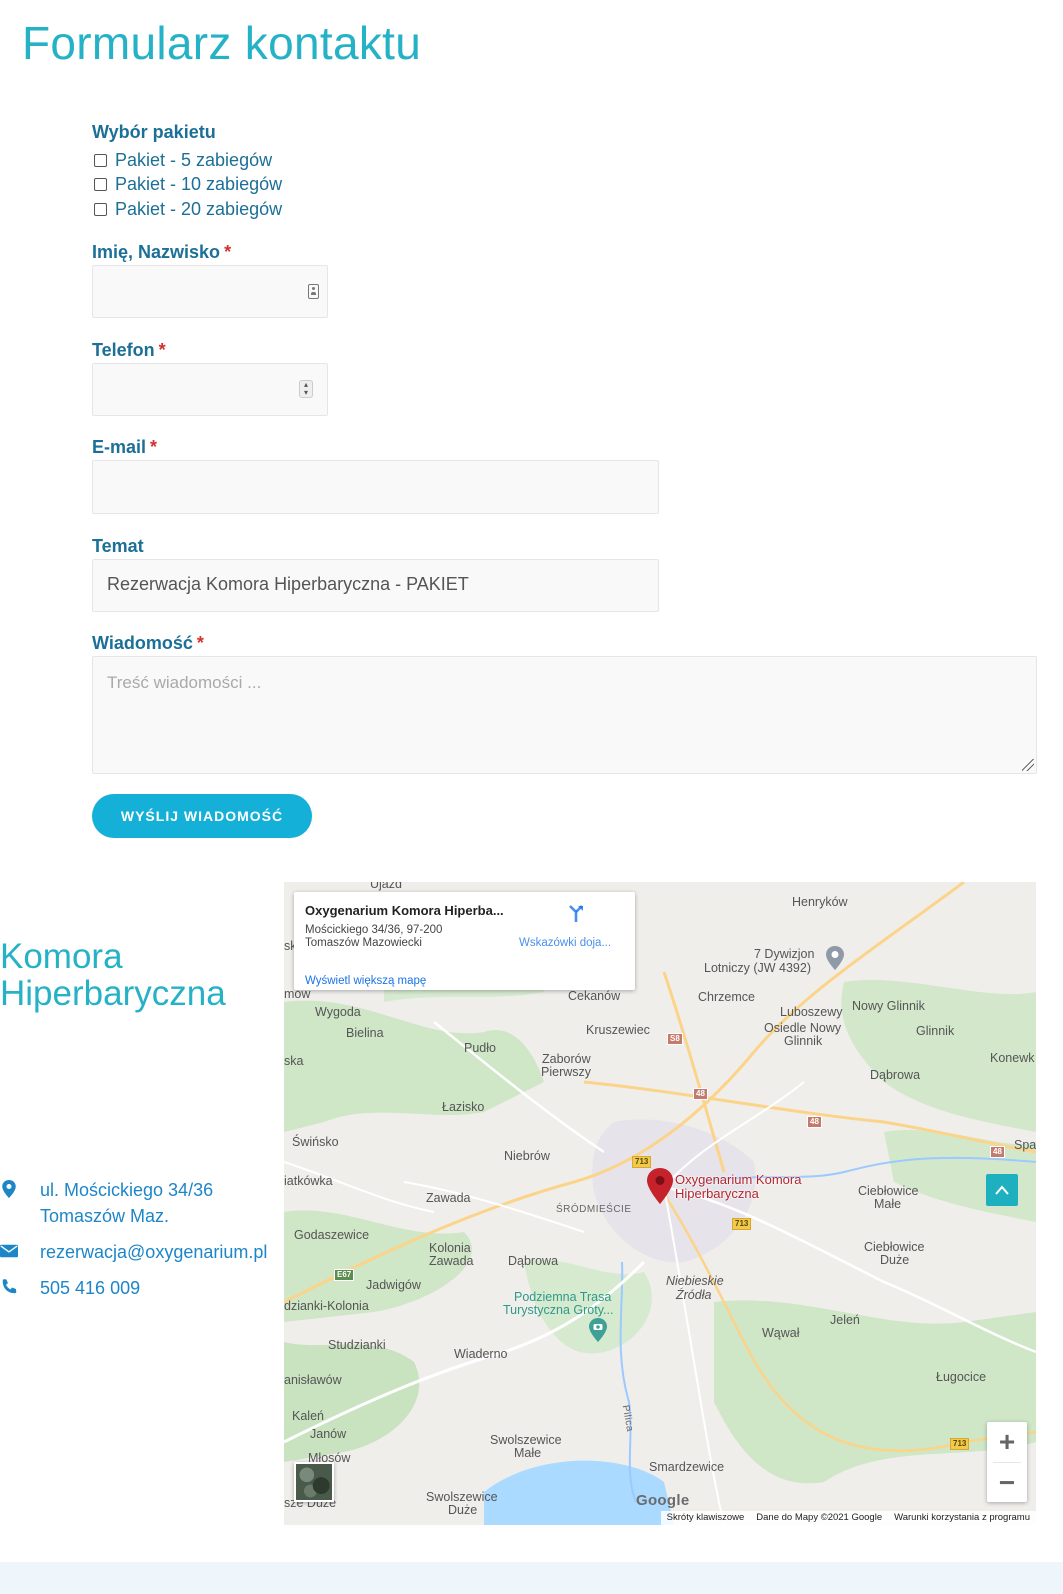 The image size is (1063, 1594). Describe the element at coordinates (531, 1578) in the screenshot. I see `footer-strip` at that location.